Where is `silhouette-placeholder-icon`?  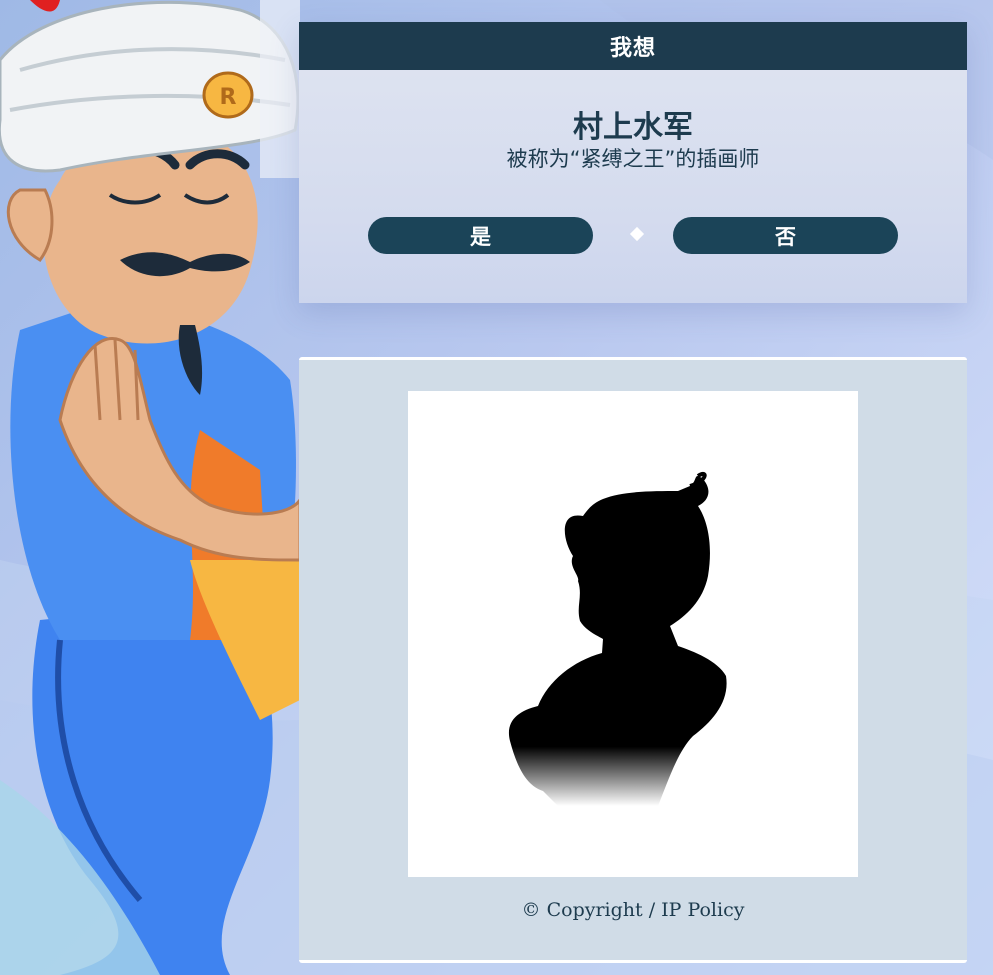
silhouette-placeholder-icon is located at coordinates (617, 638).